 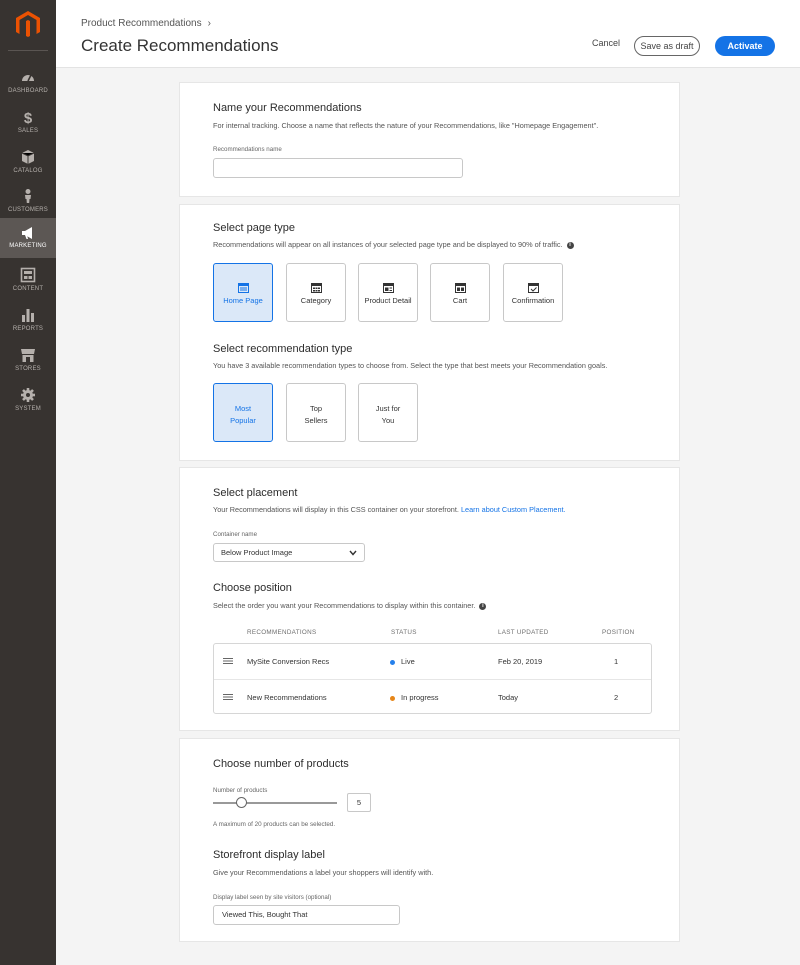 I want to click on sidebar-item-stores: STORES, so click(x=28, y=364).